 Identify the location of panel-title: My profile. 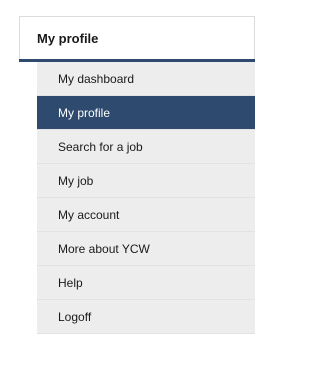
(68, 38).